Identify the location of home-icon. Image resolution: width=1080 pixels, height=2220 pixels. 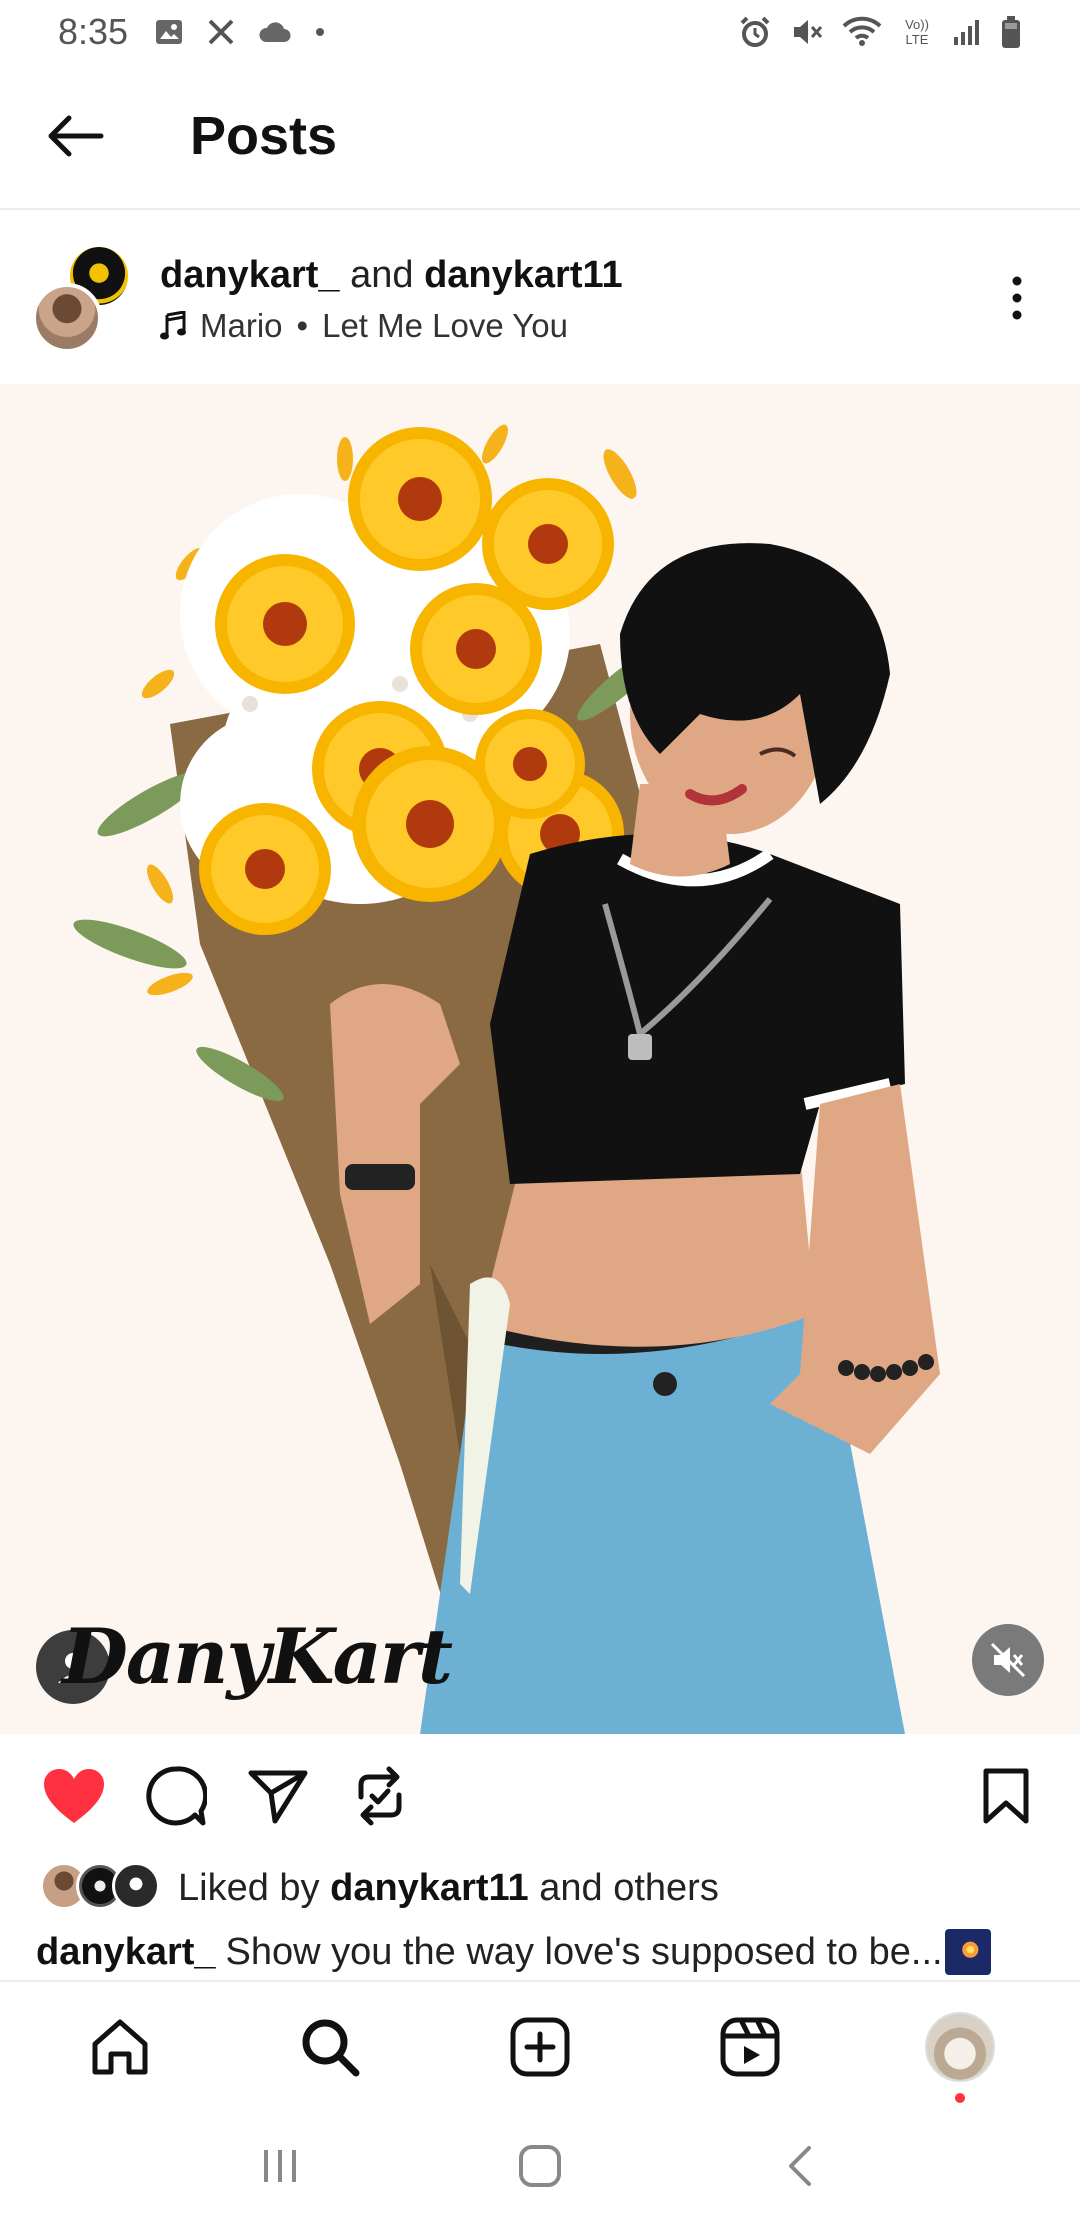
(120, 2047).